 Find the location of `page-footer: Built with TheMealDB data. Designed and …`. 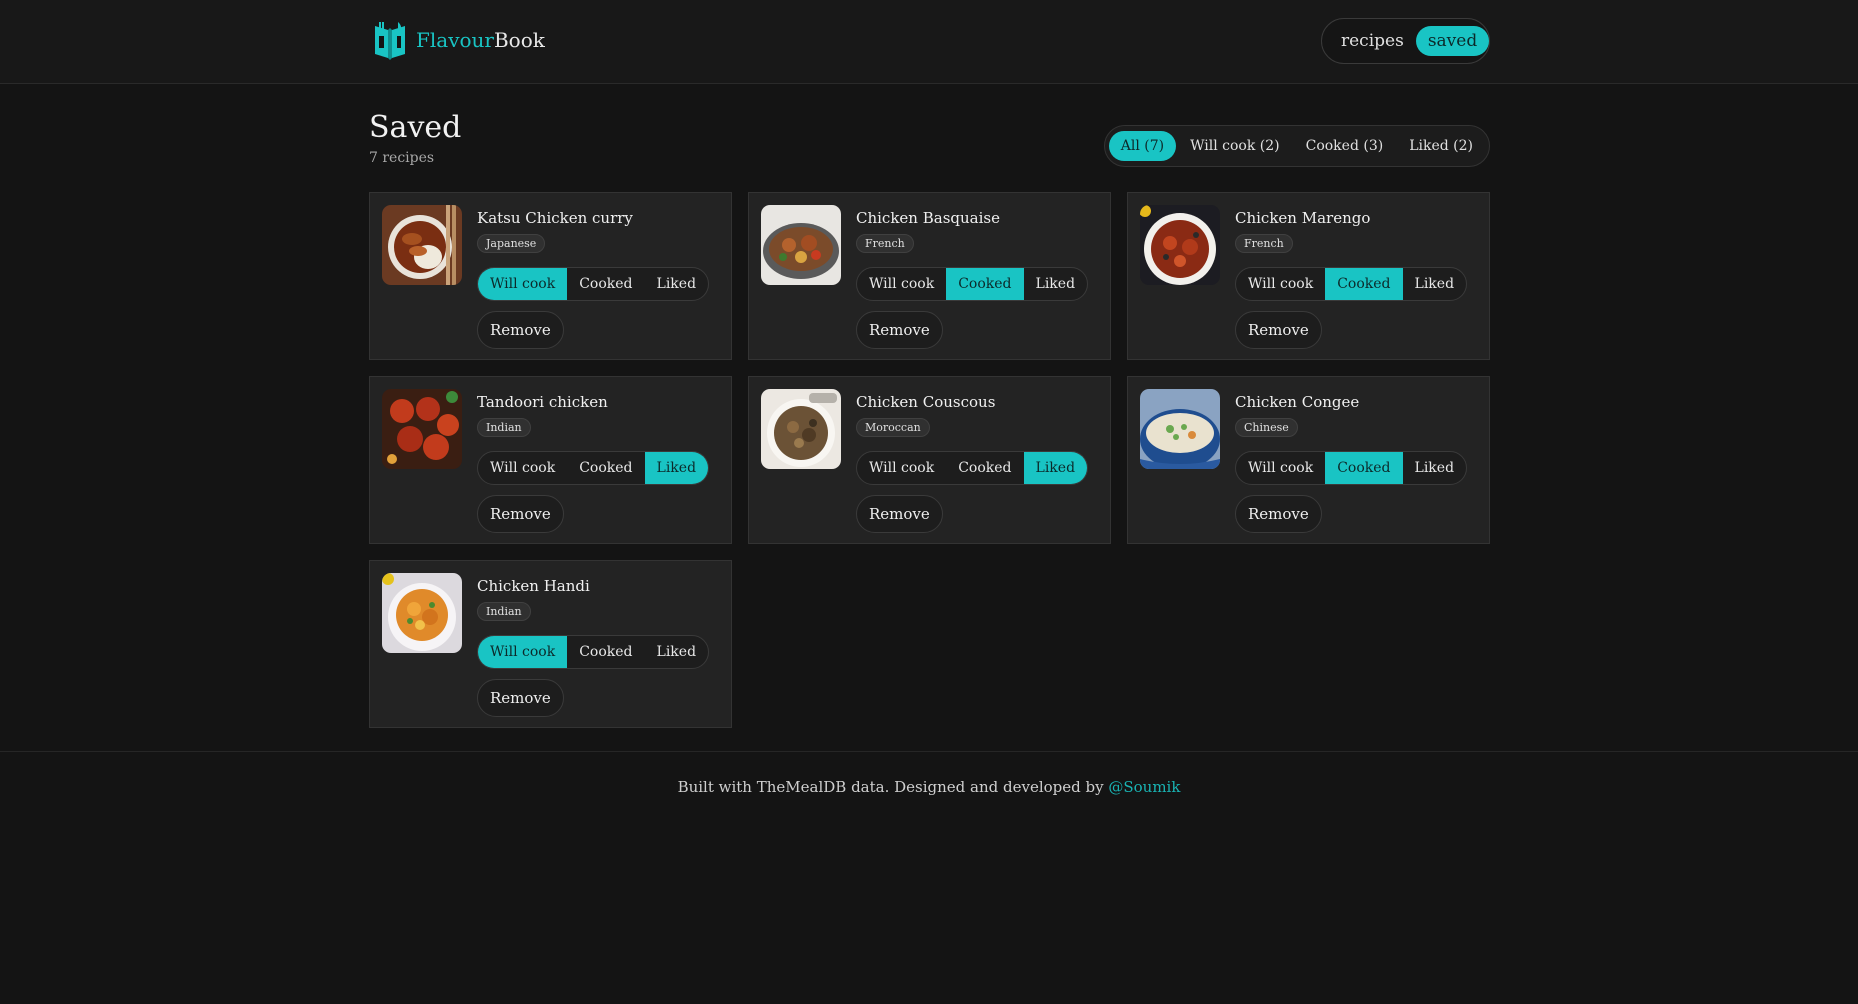

page-footer: Built with TheMealDB data. Designed and … is located at coordinates (929, 773).